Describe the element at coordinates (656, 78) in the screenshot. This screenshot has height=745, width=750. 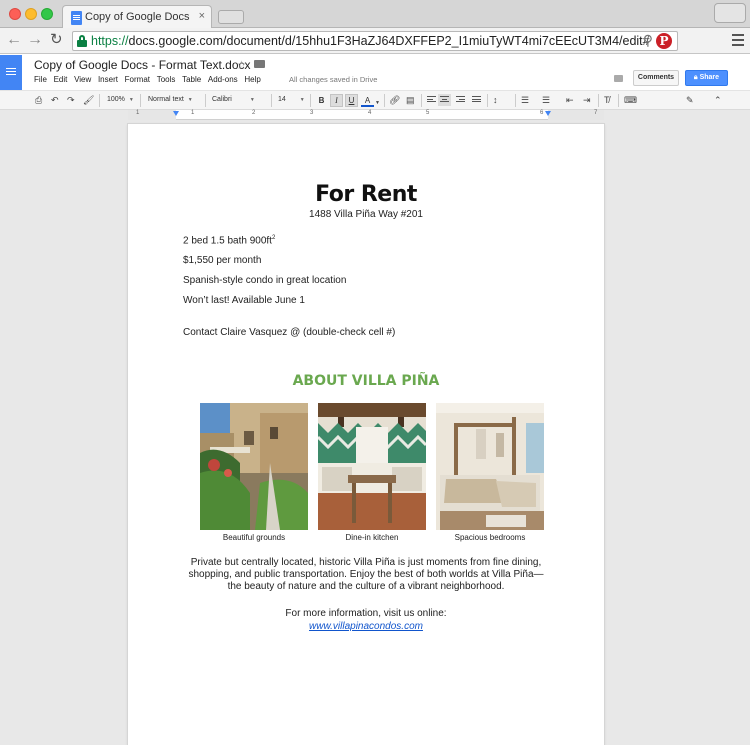
I see `comments-button: Comments` at that location.